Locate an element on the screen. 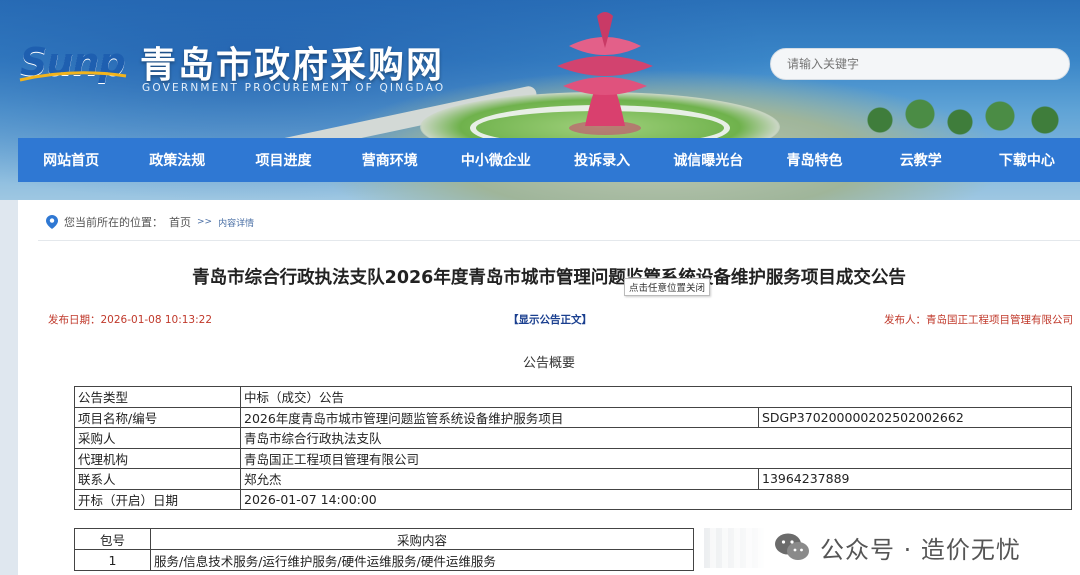 This screenshot has width=1080, height=575. publisher: 发布人：青岛国正工程项目管理有限公司 is located at coordinates (978, 320).